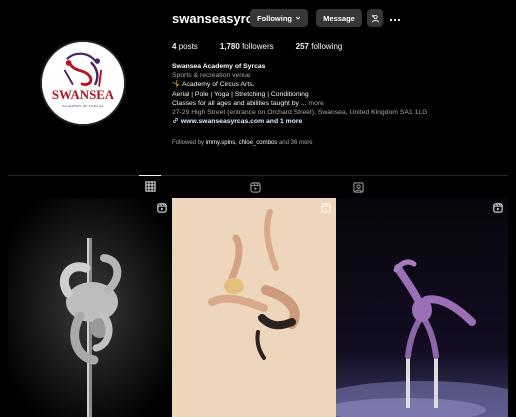  What do you see at coordinates (211, 76) in the screenshot?
I see `bio-category: Sports & recreation venue` at bounding box center [211, 76].